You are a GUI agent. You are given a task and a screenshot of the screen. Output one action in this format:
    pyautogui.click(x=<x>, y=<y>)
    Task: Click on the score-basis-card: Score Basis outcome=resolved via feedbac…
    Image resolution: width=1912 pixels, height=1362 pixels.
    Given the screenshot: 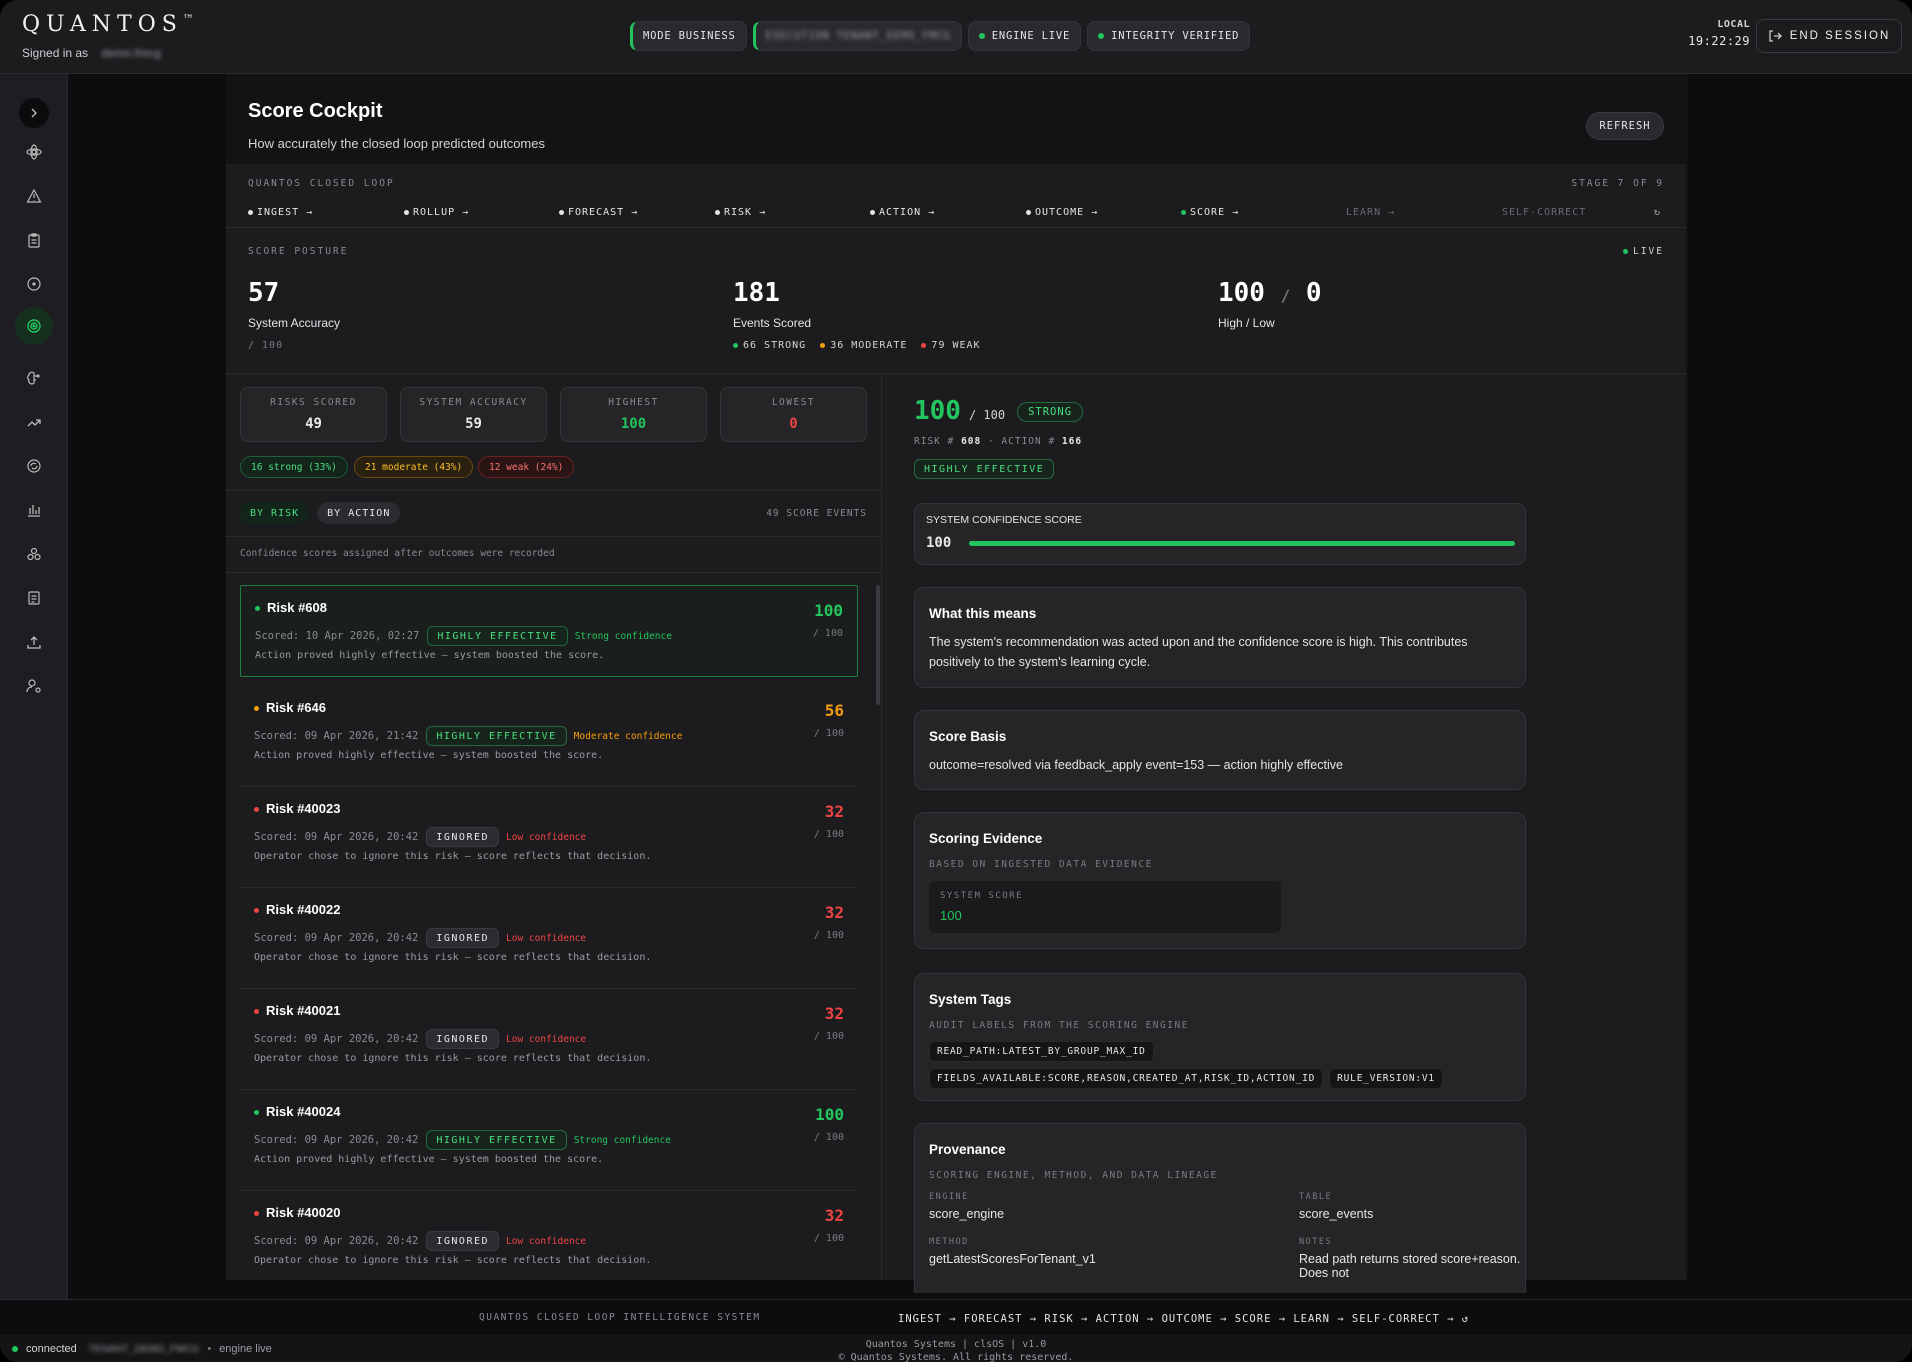 What is the action you would take?
    pyautogui.click(x=1220, y=750)
    